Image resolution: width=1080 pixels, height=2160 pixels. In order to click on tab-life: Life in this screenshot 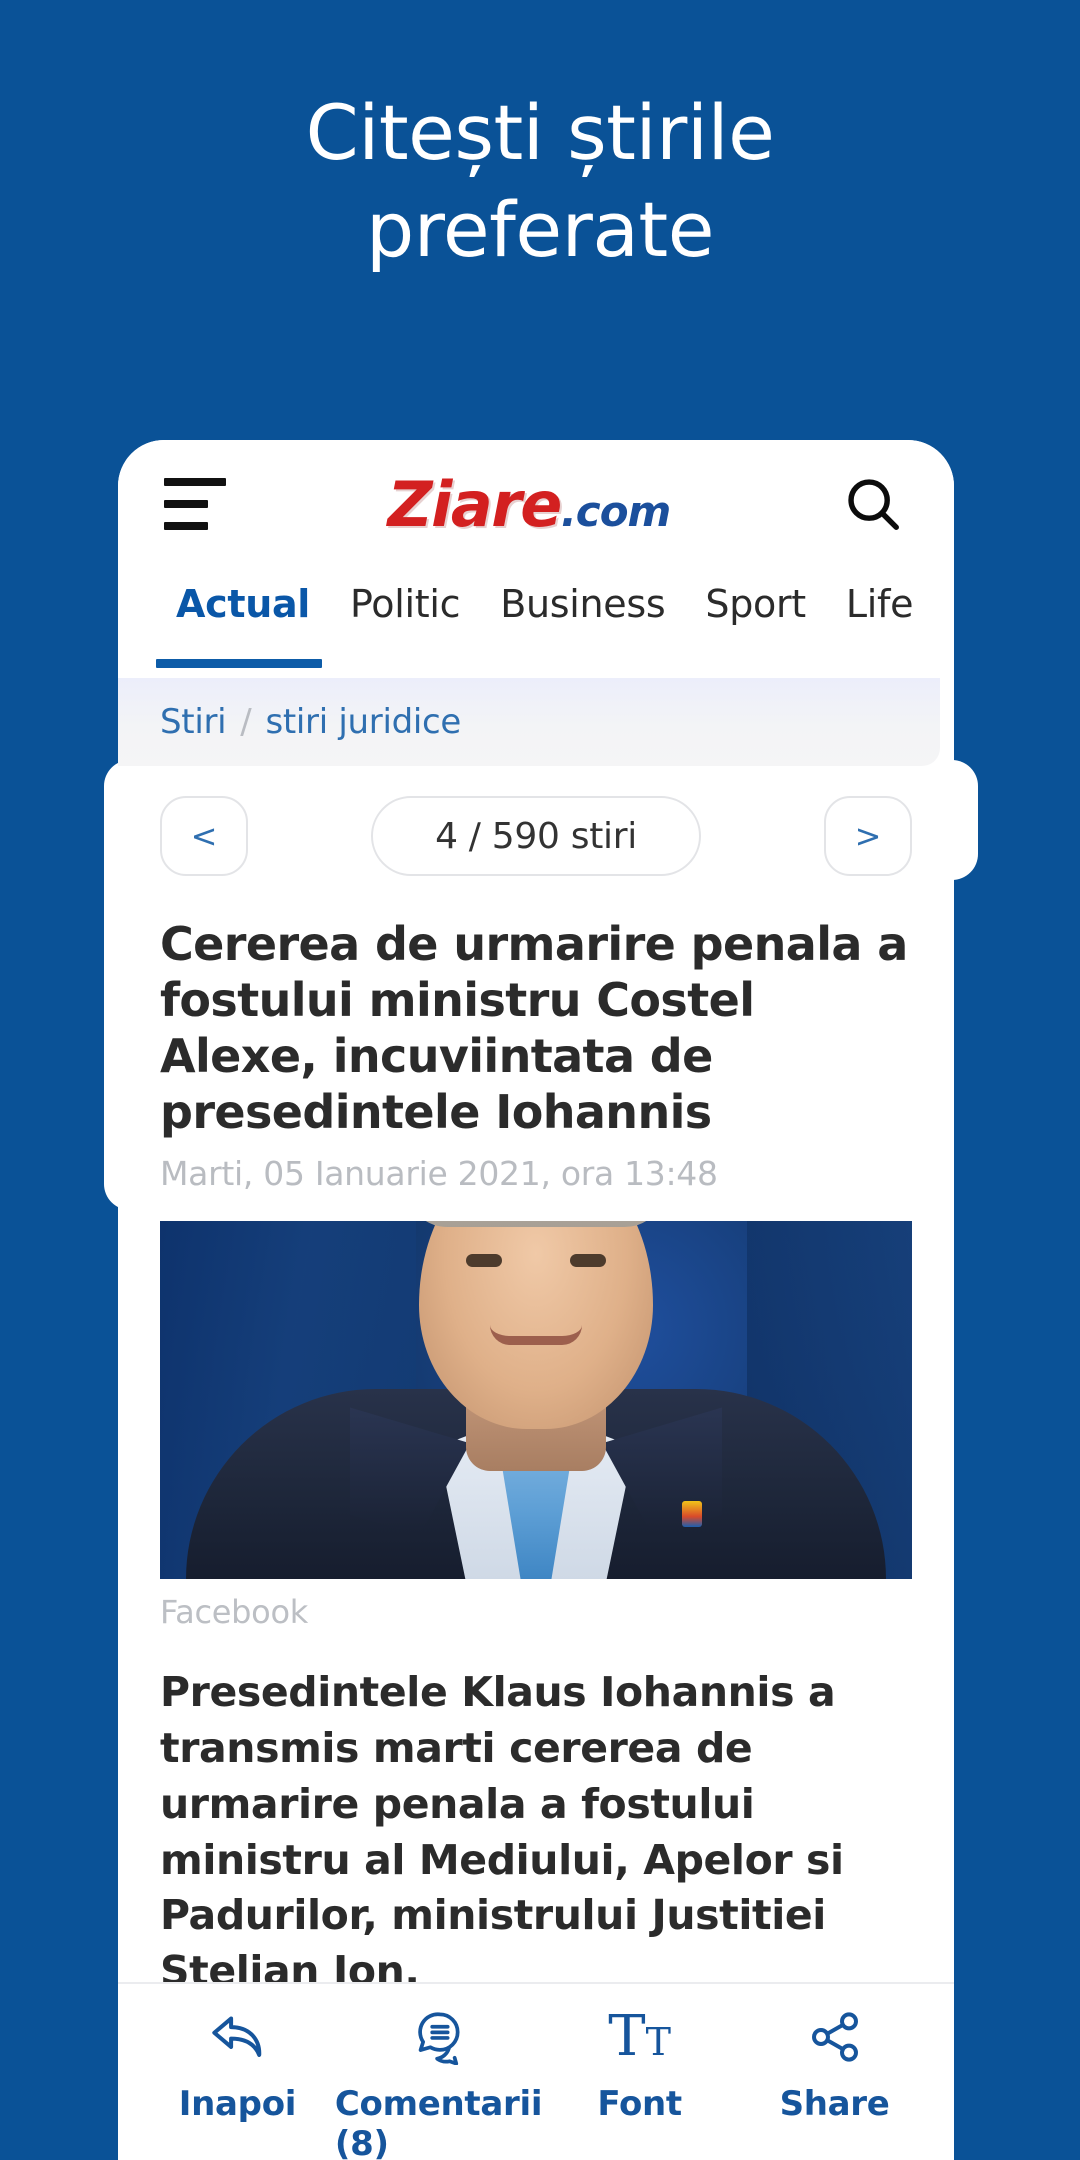, I will do `click(879, 597)`.